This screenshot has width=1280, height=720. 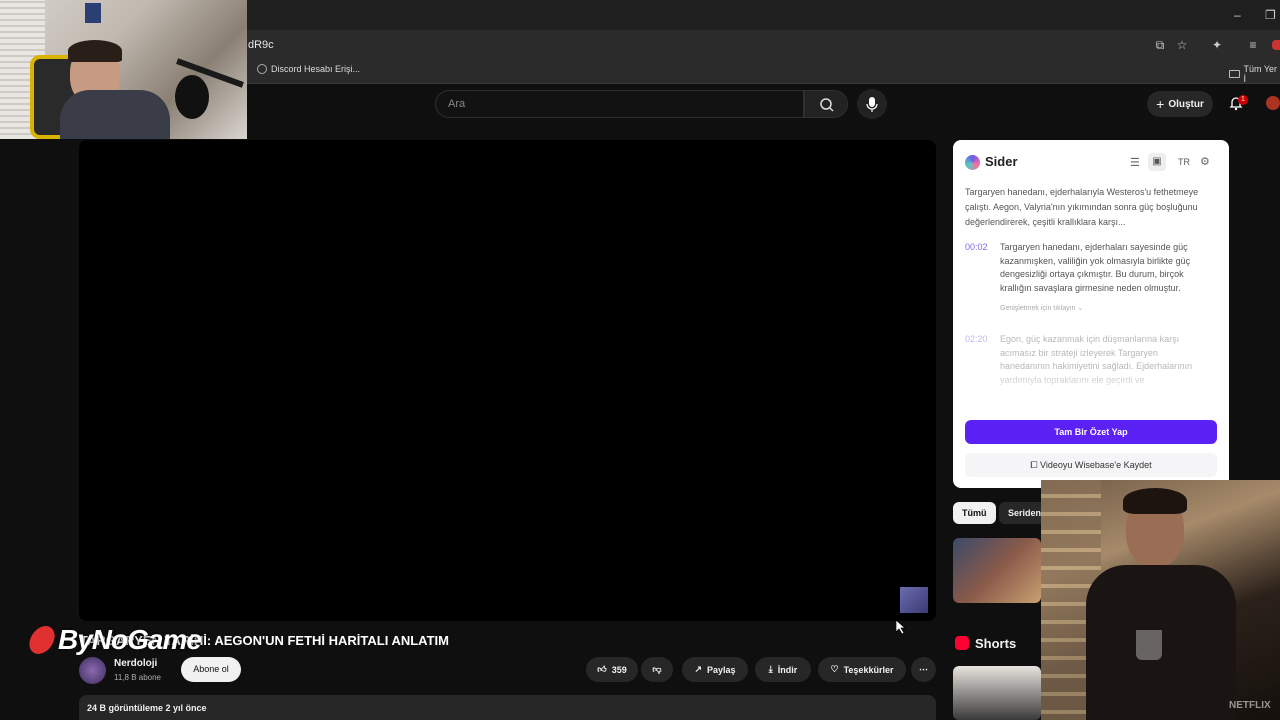 What do you see at coordinates (138, 677) in the screenshot?
I see `subscriber-count: 11,8 B abone` at bounding box center [138, 677].